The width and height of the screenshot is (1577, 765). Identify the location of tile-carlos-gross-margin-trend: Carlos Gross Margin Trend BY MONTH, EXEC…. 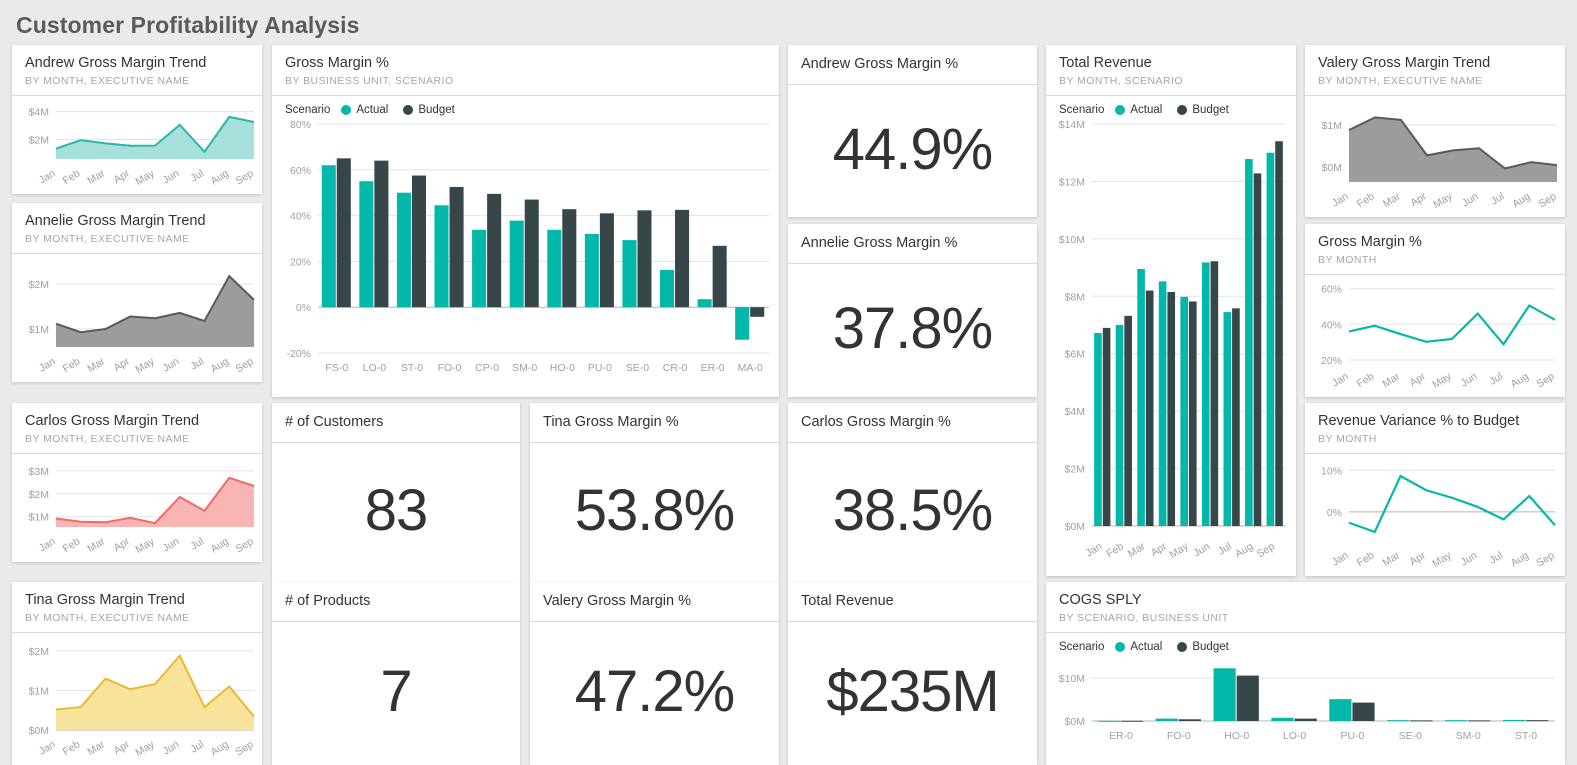
(137, 482).